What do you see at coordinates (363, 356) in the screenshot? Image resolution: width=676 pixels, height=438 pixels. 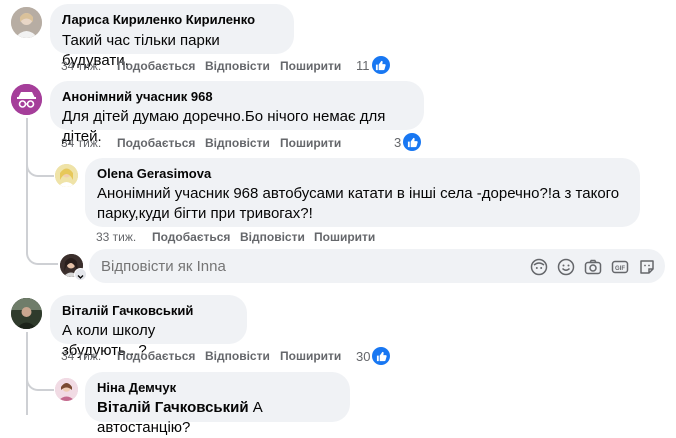 I see `reaction-number: 30` at bounding box center [363, 356].